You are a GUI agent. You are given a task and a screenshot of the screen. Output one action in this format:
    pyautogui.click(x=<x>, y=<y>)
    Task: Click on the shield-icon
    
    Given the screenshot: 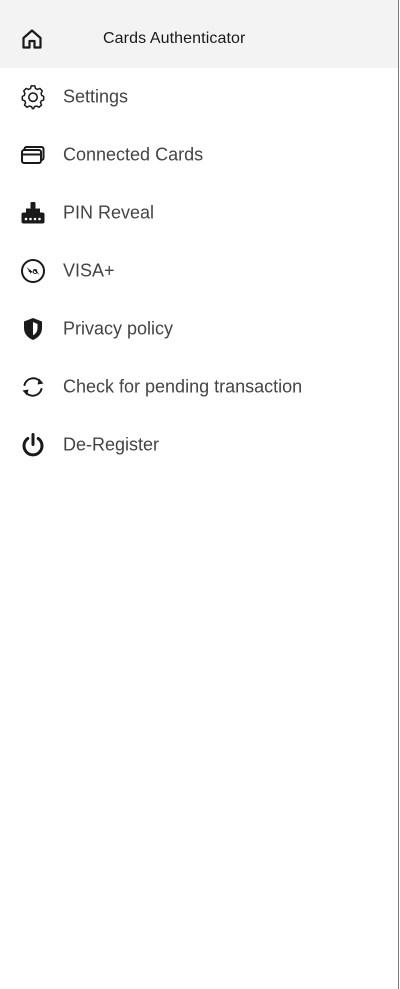 What is the action you would take?
    pyautogui.click(x=33, y=329)
    